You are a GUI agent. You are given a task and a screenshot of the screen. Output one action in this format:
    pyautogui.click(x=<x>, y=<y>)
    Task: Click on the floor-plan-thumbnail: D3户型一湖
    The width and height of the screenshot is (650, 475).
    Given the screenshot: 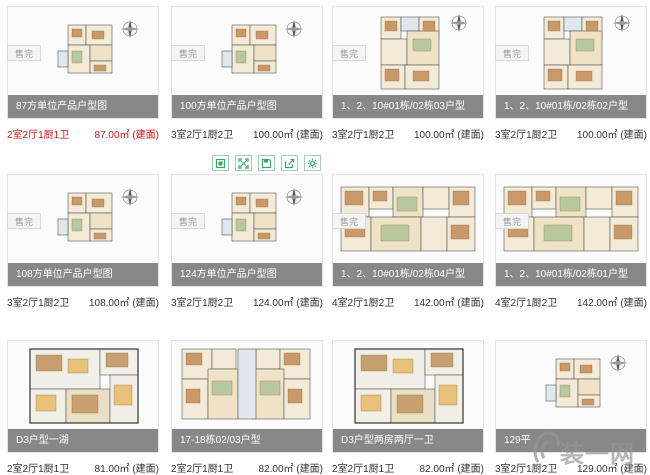 What is the action you would take?
    pyautogui.click(x=83, y=396)
    